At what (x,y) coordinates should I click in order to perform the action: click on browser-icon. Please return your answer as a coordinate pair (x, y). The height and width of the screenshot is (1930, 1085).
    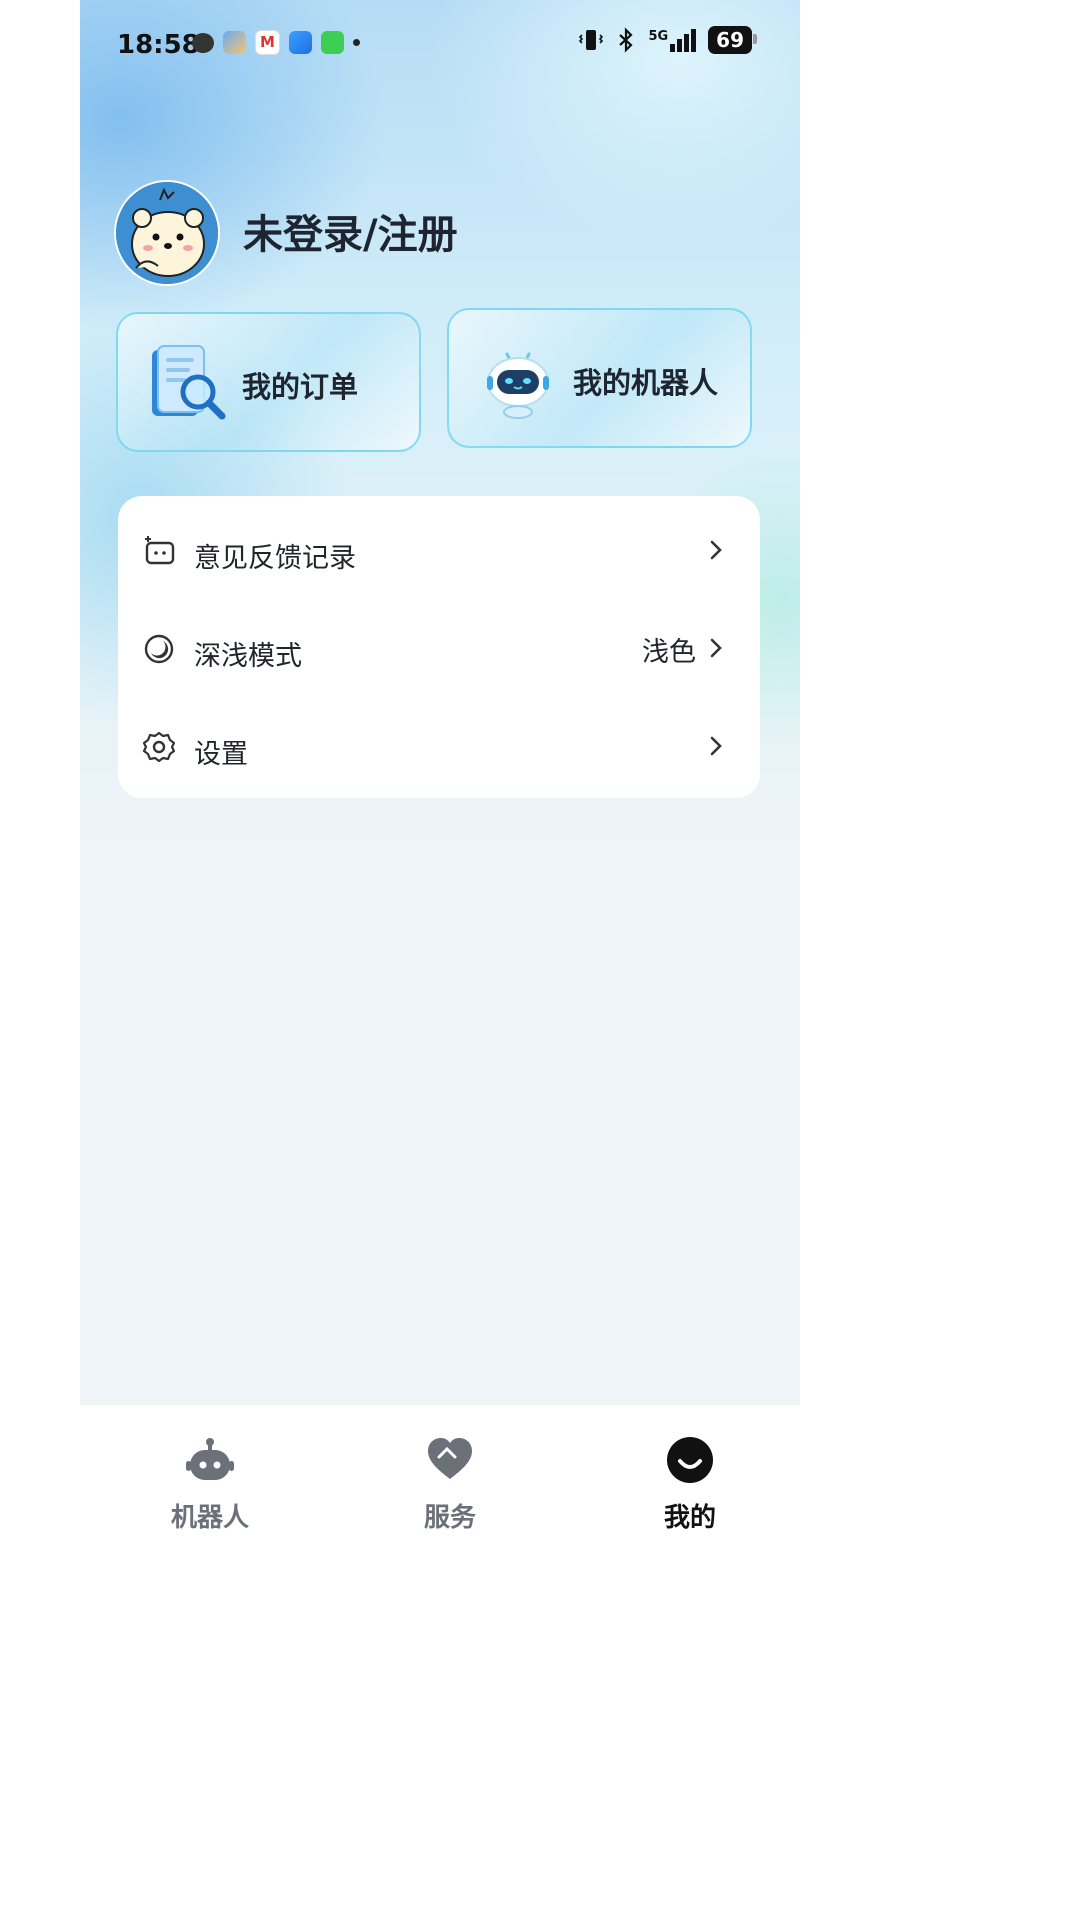
    Looking at the image, I should click on (300, 42).